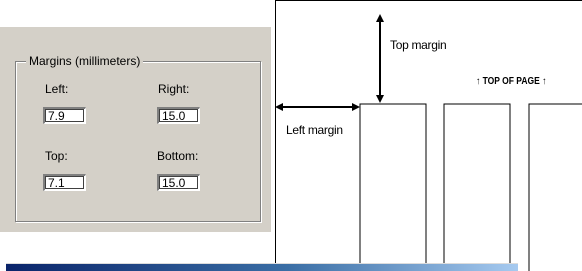  I want to click on bottom-margin-input, so click(178, 182).